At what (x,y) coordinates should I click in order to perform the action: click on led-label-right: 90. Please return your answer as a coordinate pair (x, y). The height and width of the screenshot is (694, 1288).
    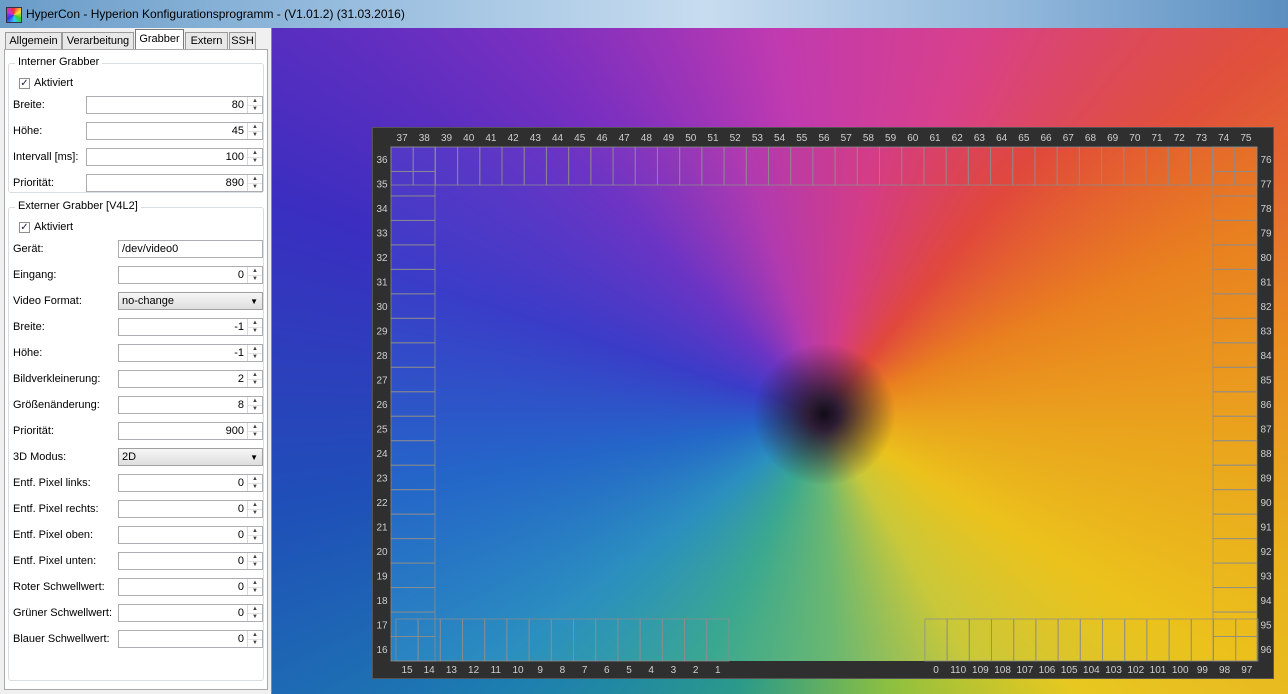
    Looking at the image, I should click on (1266, 503).